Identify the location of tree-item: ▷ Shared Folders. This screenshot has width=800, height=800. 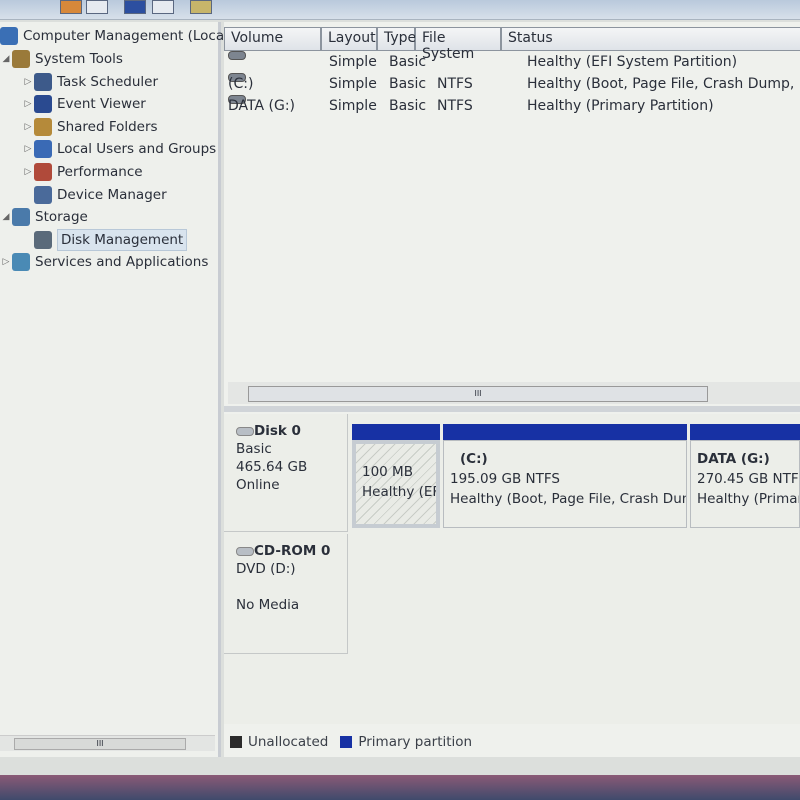
(90, 127).